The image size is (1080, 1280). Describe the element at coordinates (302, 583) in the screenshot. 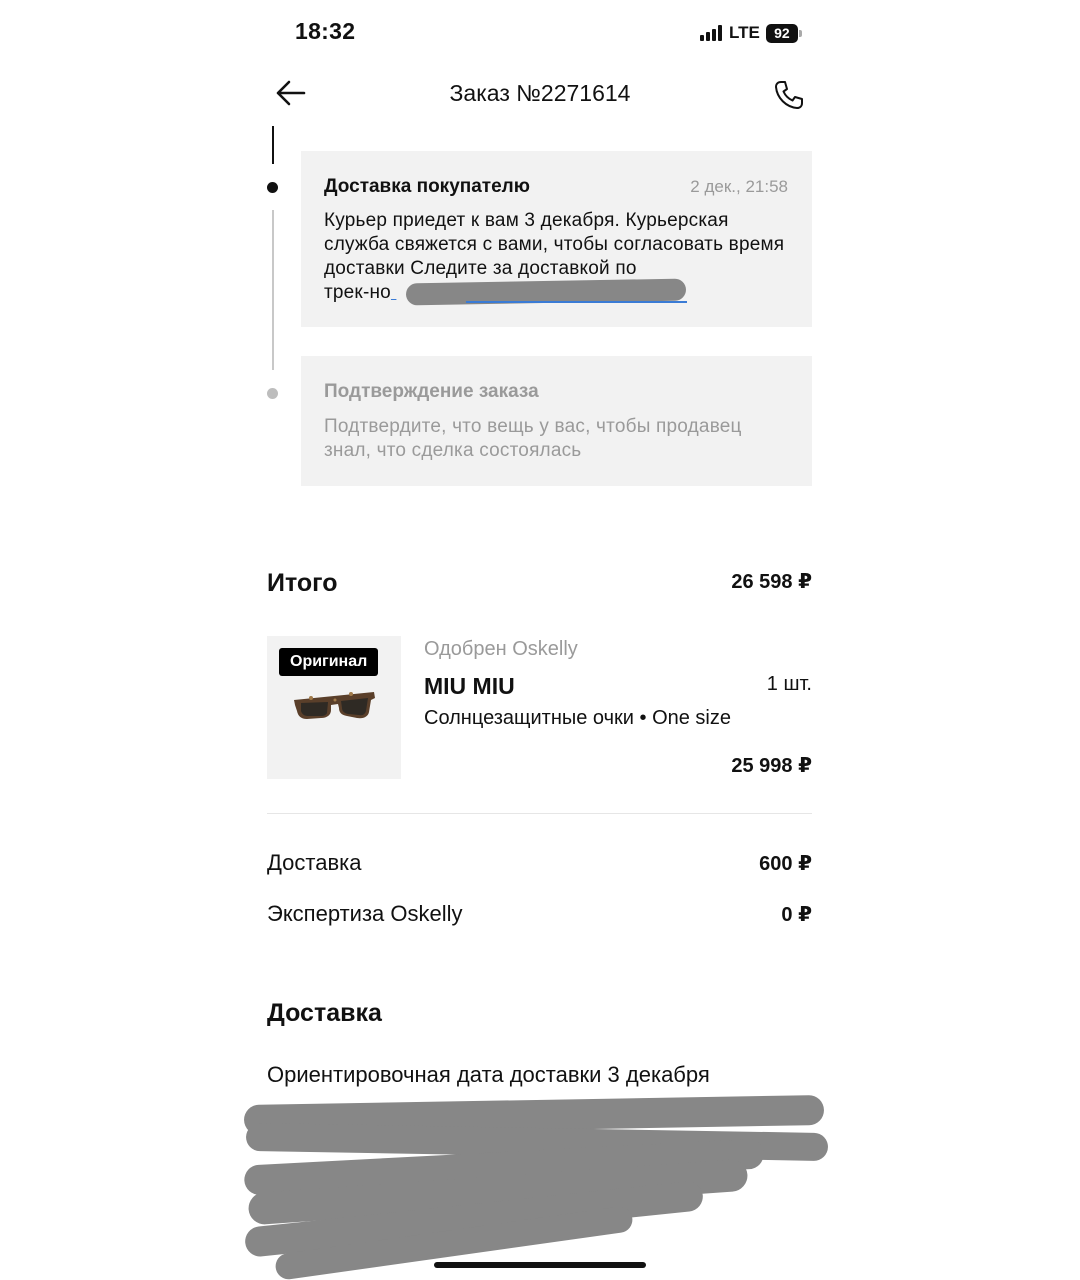

I see `summary-title: Итого` at that location.